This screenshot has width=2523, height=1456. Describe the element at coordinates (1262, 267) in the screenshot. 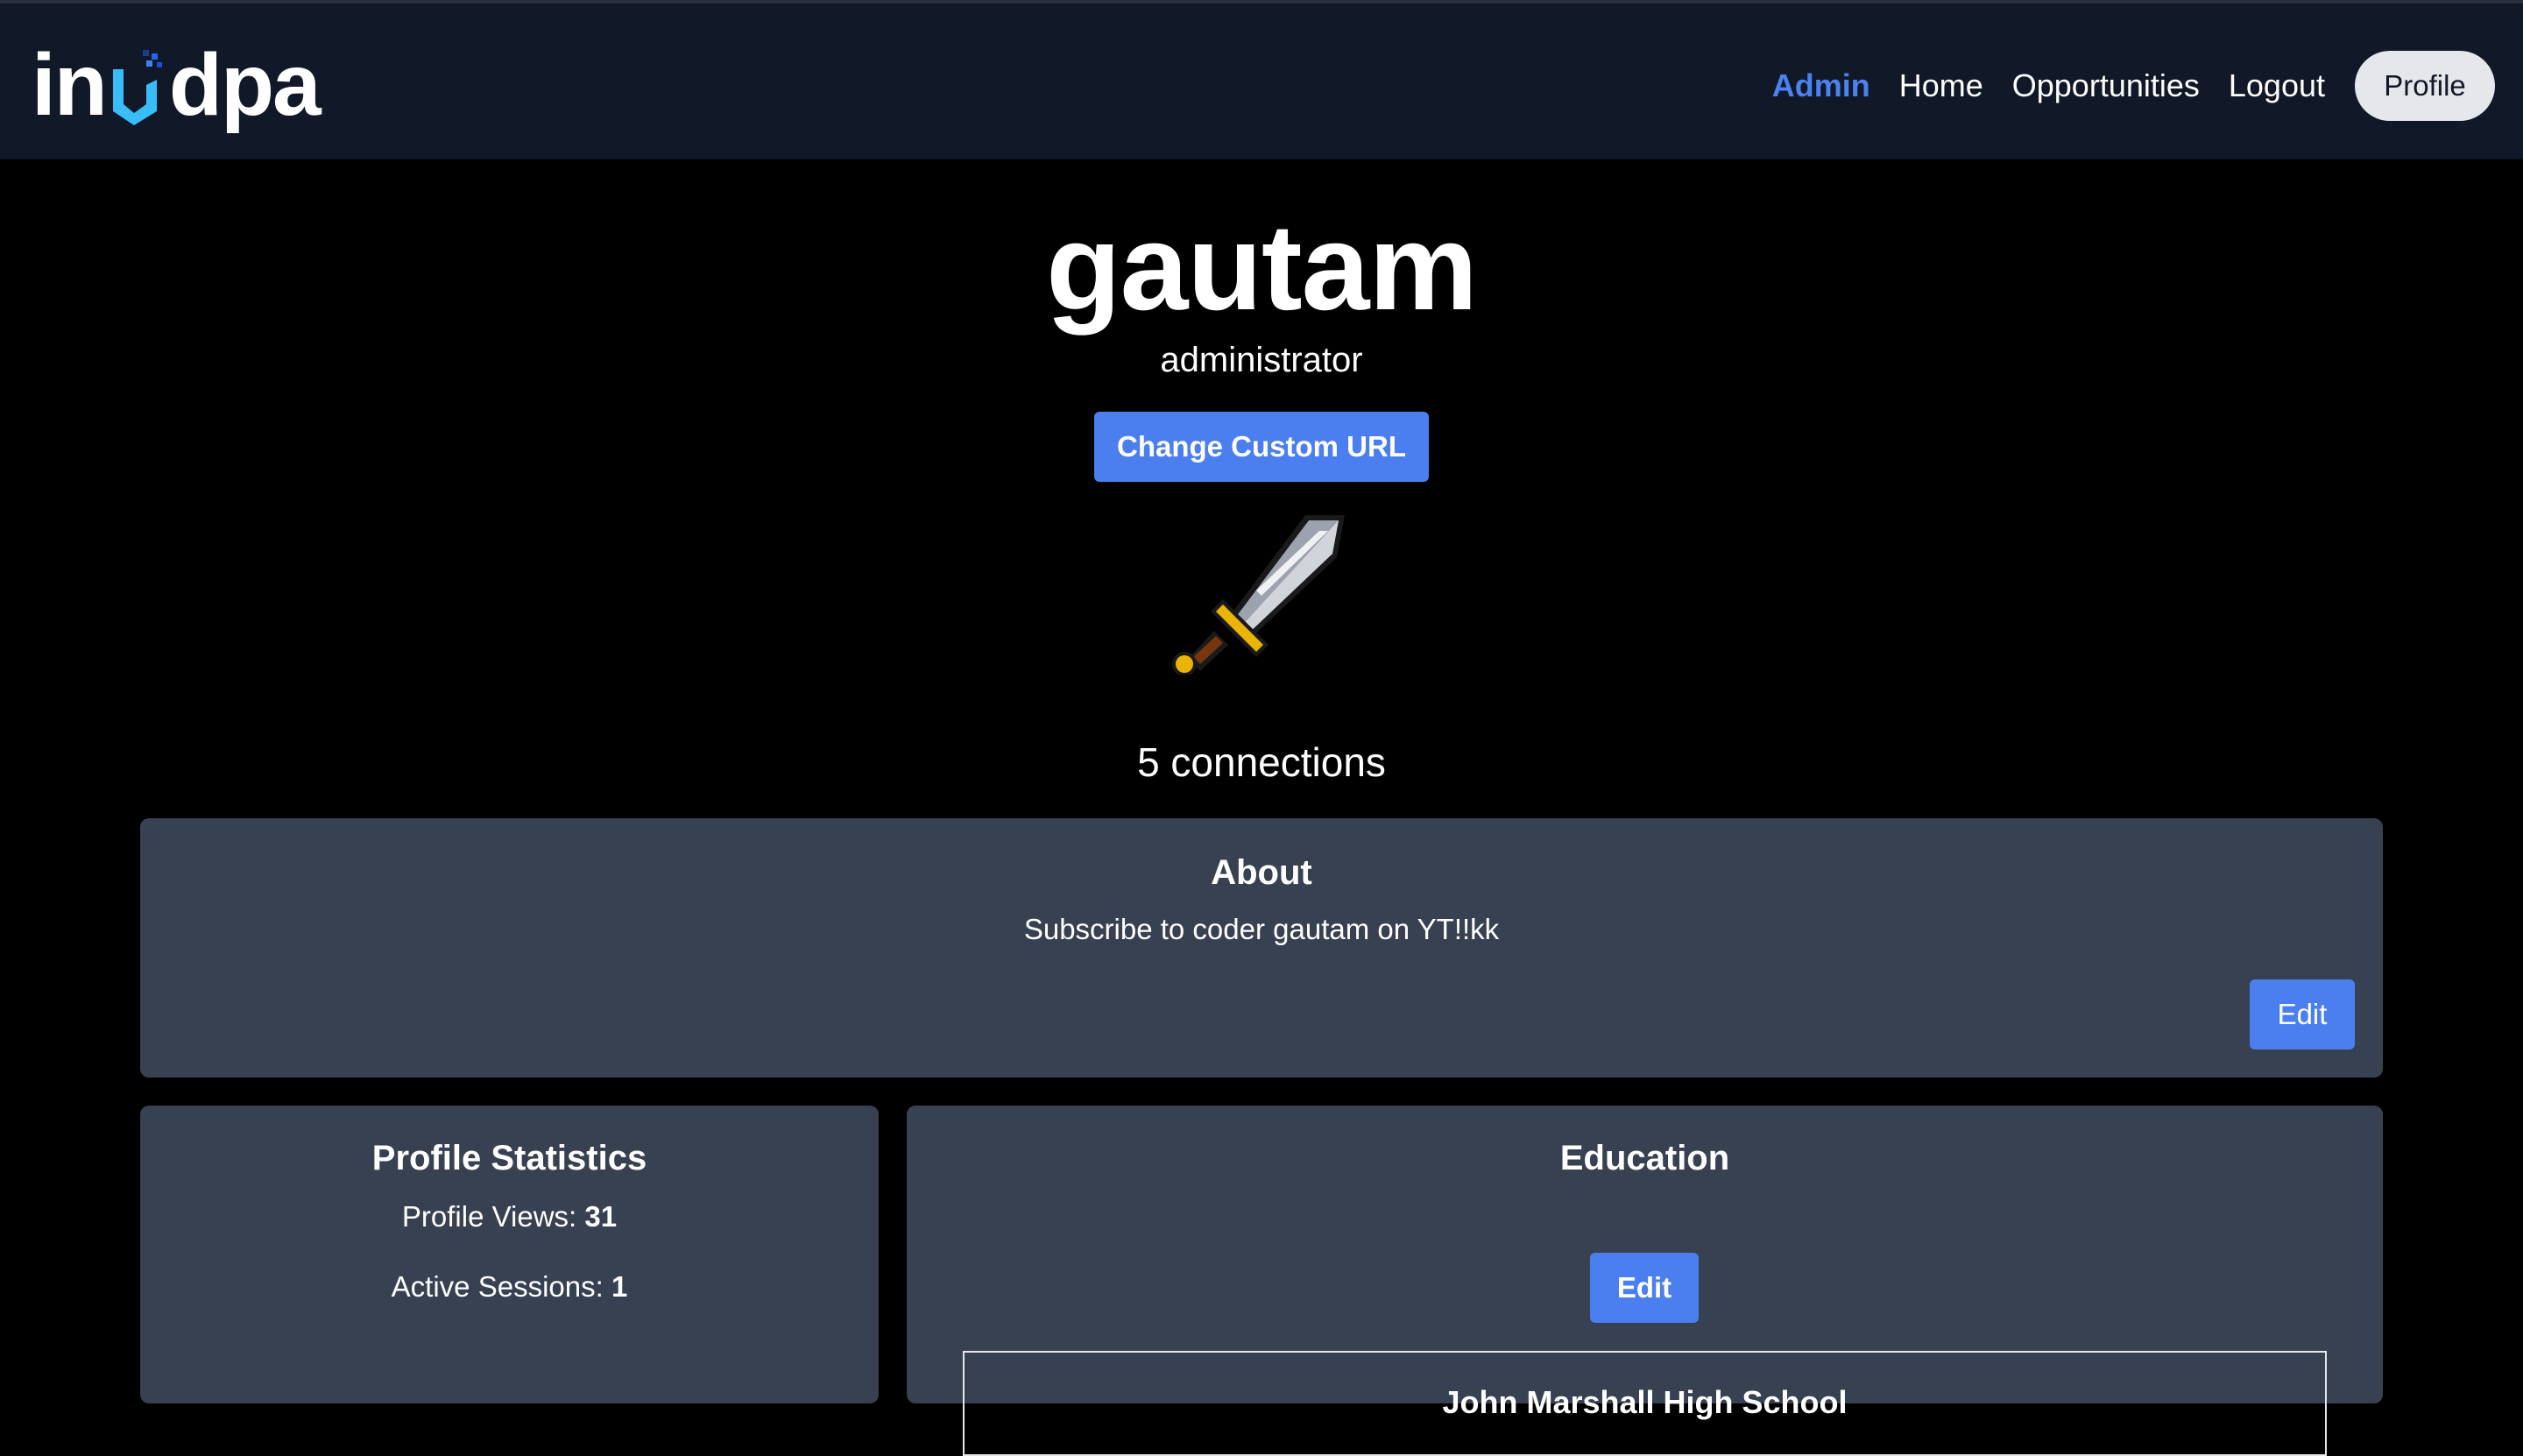

I see `profile-username: gautam` at that location.